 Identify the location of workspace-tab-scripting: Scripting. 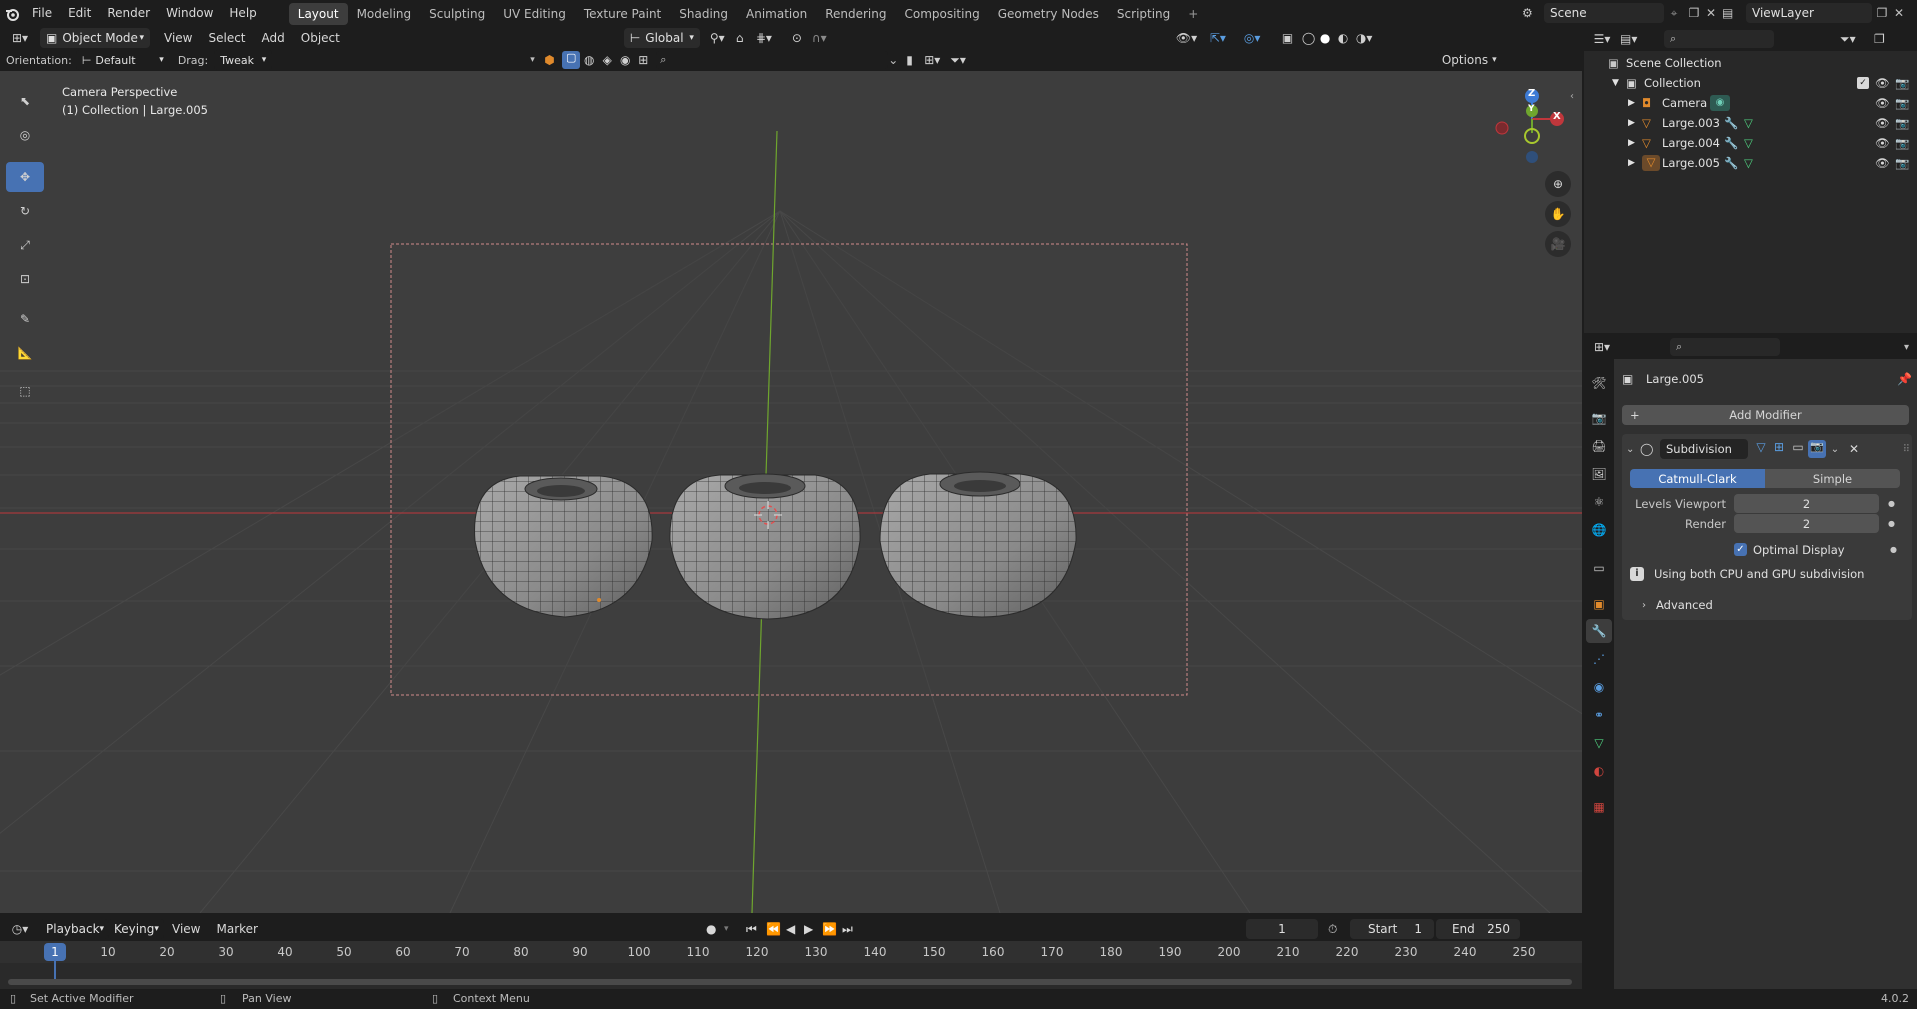
(1143, 14).